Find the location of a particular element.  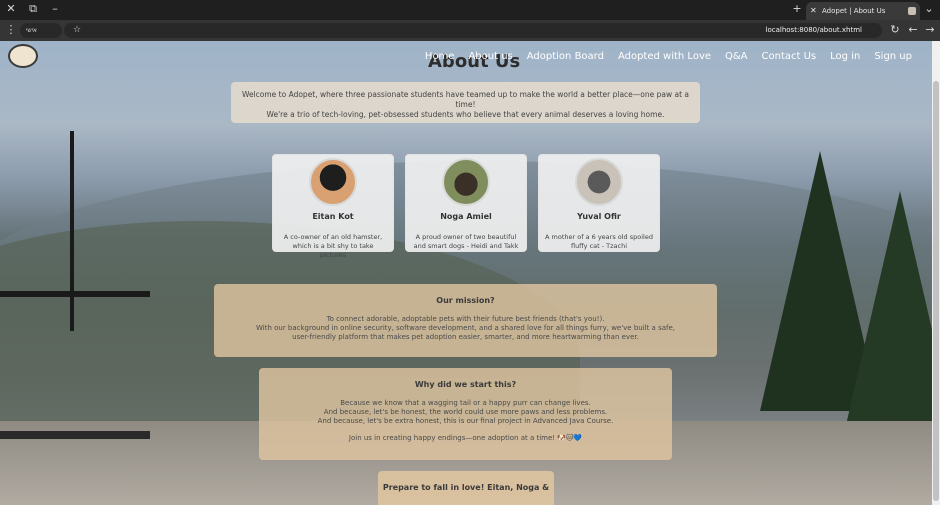

profile-label: אישי is located at coordinates (31, 30).